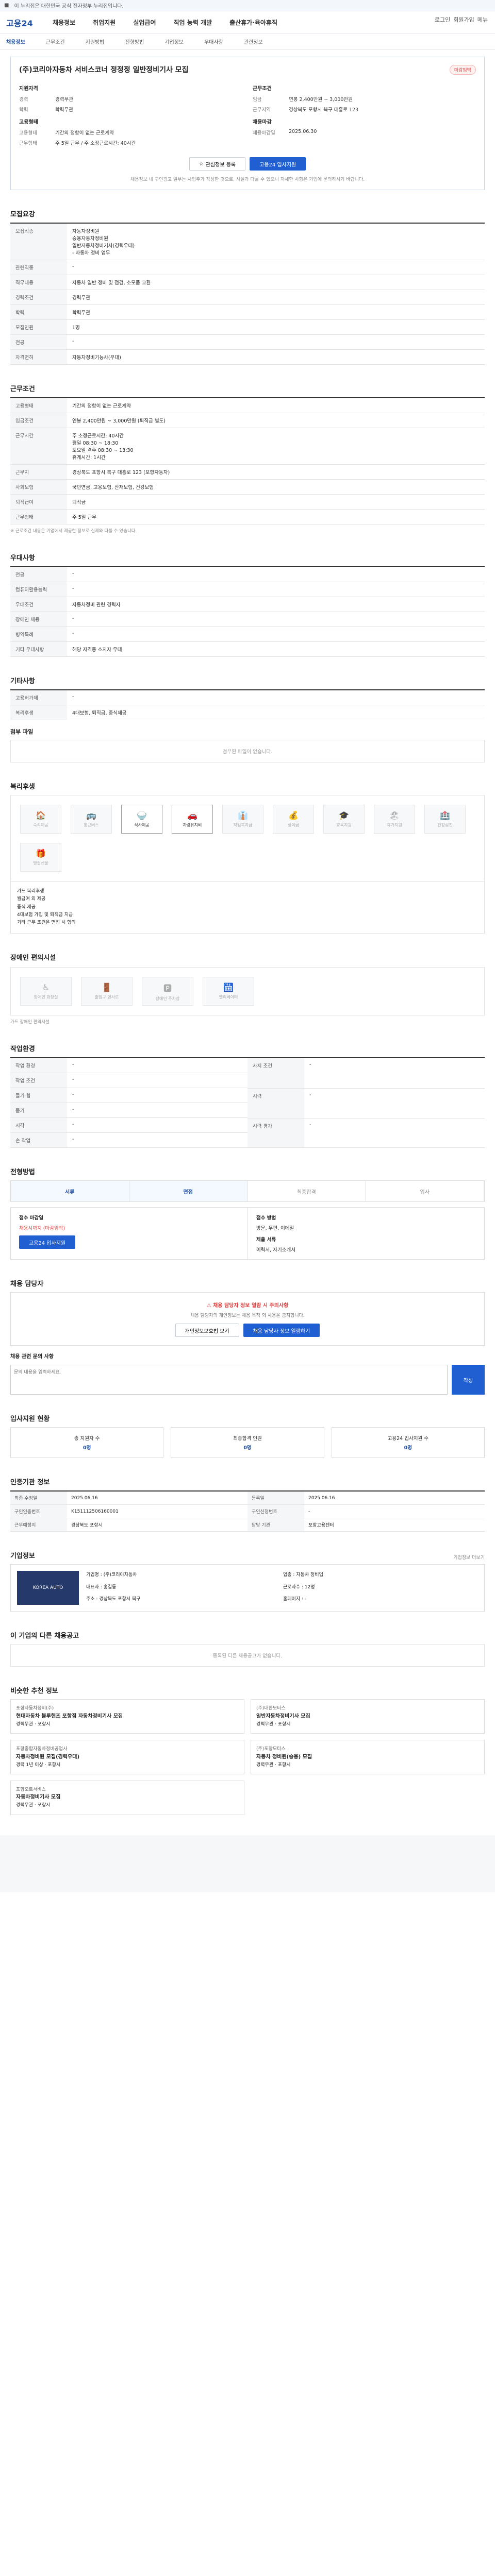 The height and width of the screenshot is (2576, 495). What do you see at coordinates (91, 815) in the screenshot?
I see `welfare-icon: 🚌` at bounding box center [91, 815].